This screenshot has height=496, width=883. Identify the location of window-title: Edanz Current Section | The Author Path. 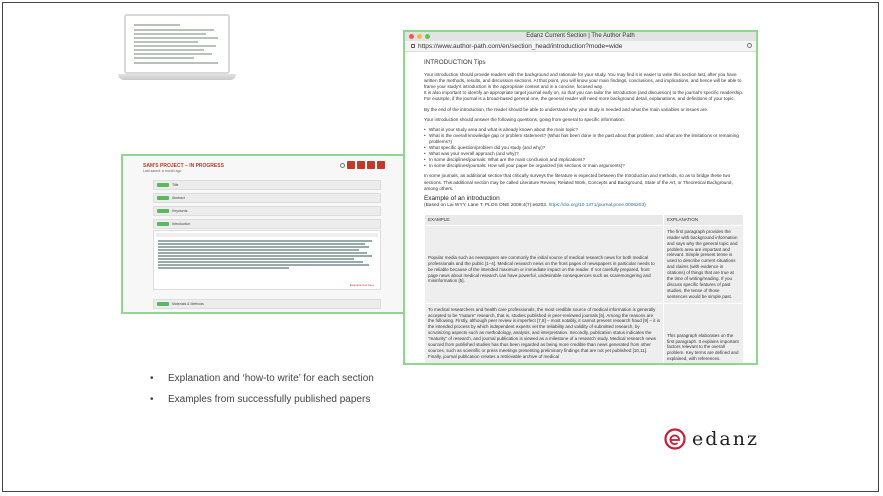
(580, 36).